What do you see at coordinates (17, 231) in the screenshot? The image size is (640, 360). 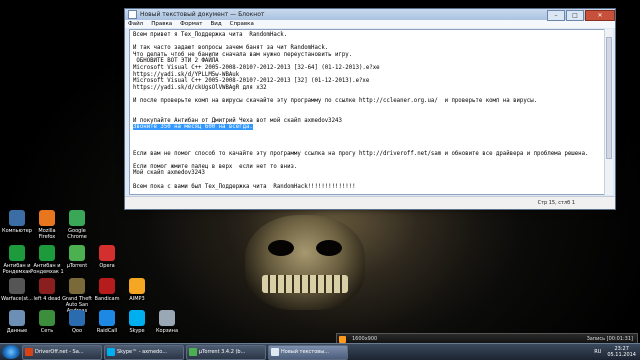 I see `desktop-icon-label: Компьютер` at bounding box center [17, 231].